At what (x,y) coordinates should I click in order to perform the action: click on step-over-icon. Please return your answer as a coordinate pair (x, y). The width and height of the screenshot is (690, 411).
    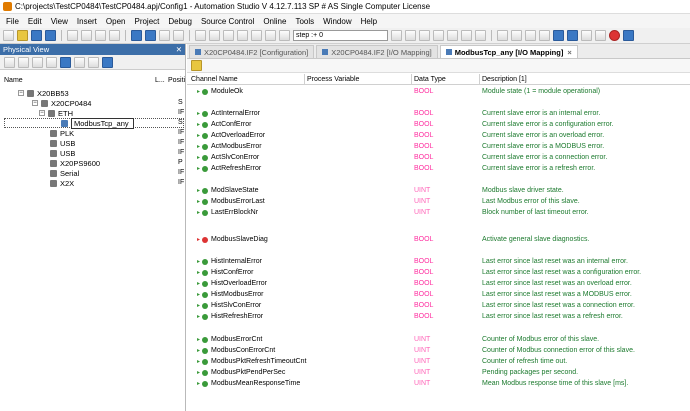
    Looking at the image, I should click on (284, 35).